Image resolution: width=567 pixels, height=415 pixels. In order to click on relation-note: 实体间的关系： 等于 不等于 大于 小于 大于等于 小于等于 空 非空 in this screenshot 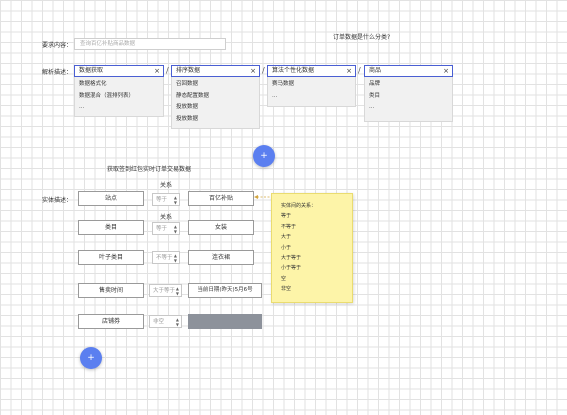, I will do `click(312, 248)`.